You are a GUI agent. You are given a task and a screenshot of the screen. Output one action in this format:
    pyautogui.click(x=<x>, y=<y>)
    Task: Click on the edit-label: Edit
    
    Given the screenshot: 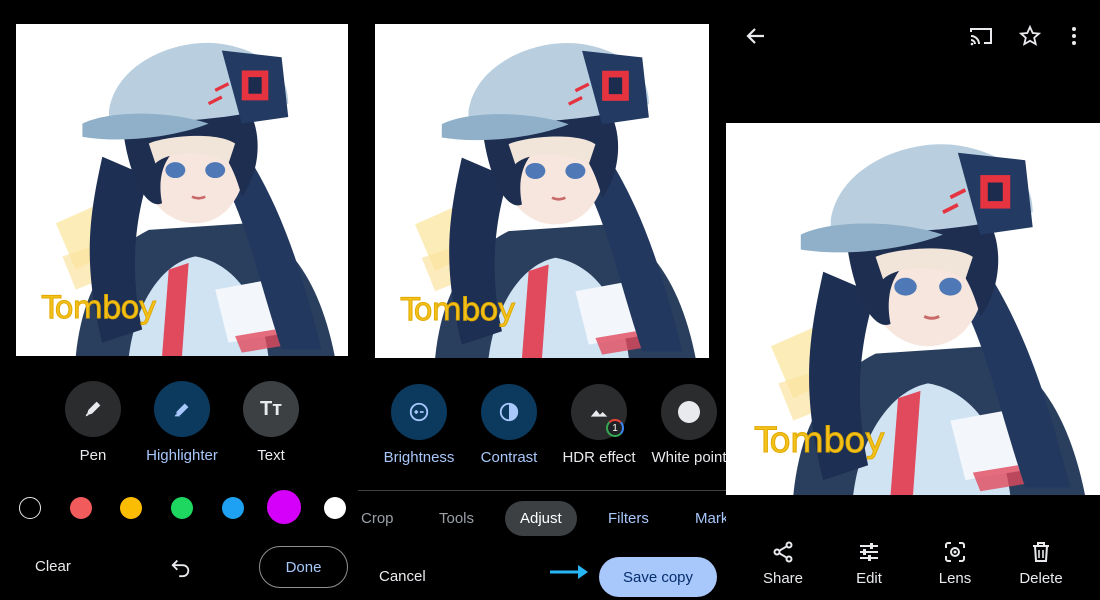 What is the action you would take?
    pyautogui.click(x=869, y=578)
    